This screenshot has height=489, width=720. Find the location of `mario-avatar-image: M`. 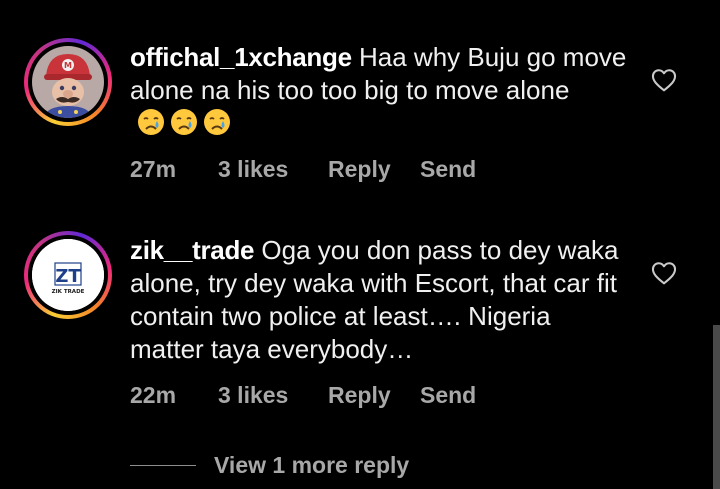

mario-avatar-image: M is located at coordinates (68, 82).